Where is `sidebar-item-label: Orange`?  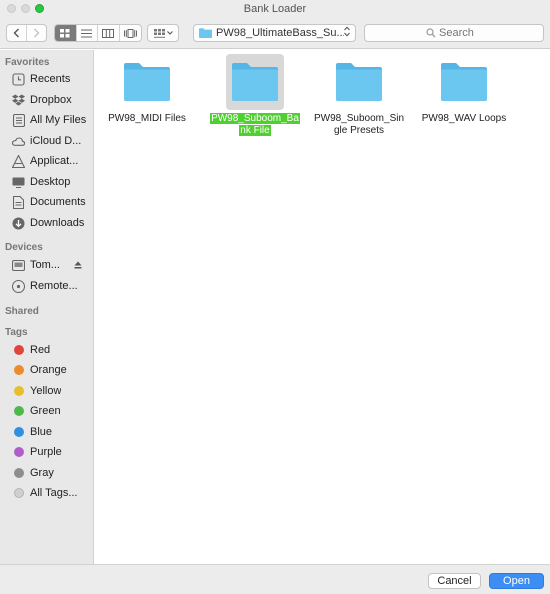 sidebar-item-label: Orange is located at coordinates (48, 370).